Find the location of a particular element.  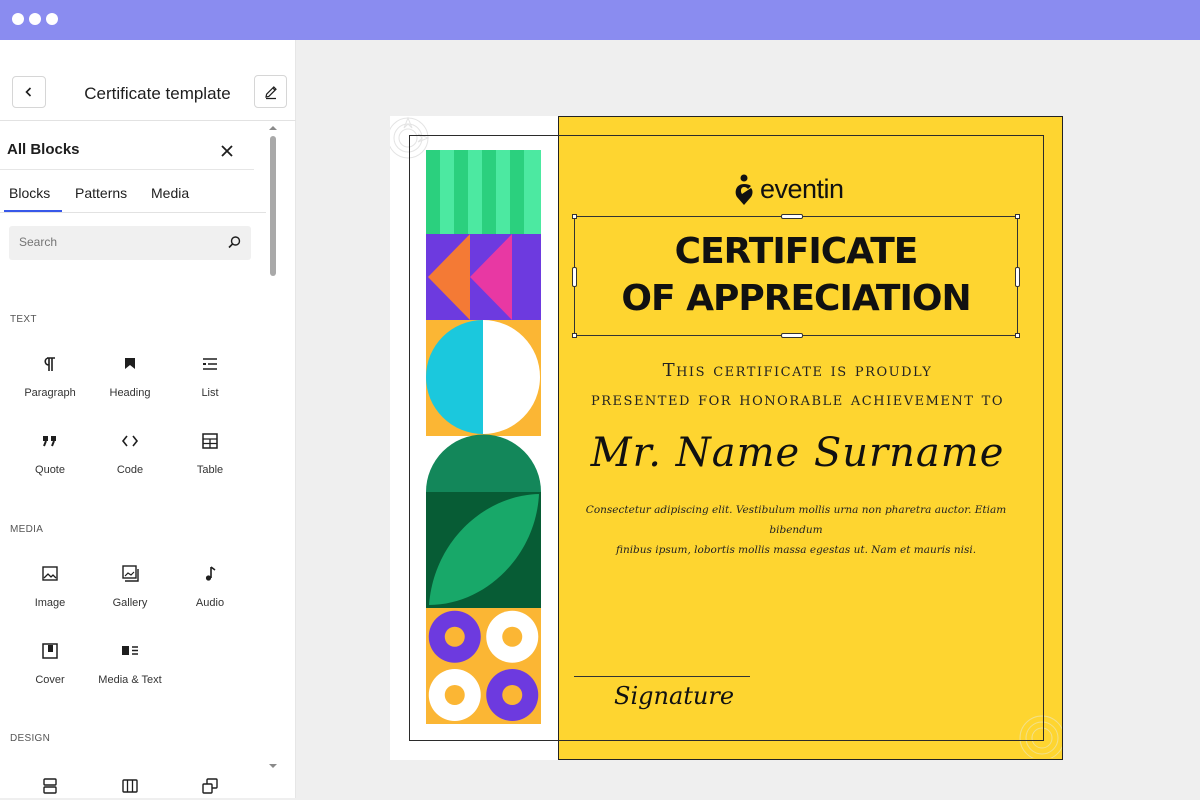

sidebar-scrollbar is located at coordinates (273, 448).